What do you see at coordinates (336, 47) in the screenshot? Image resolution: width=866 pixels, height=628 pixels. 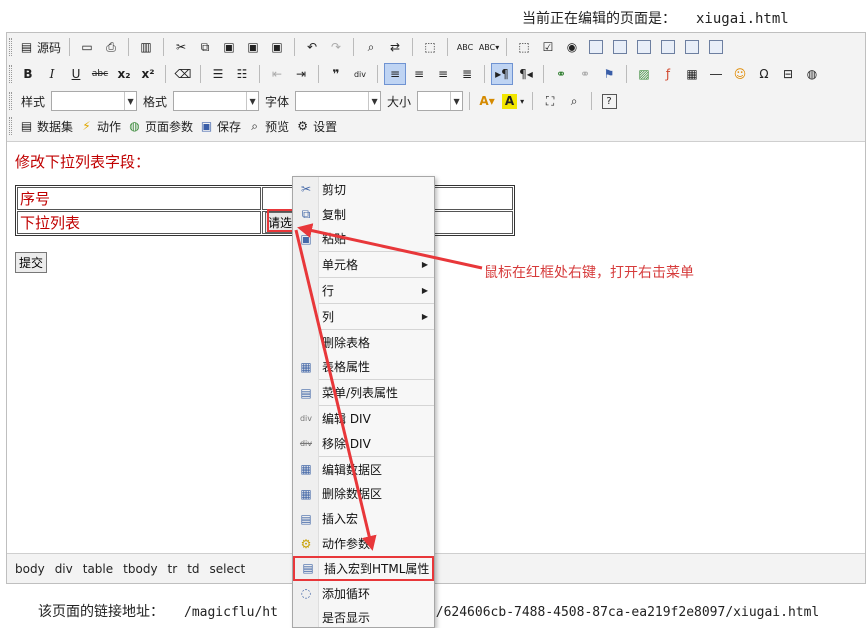 I see `redo-button: ↷` at bounding box center [336, 47].